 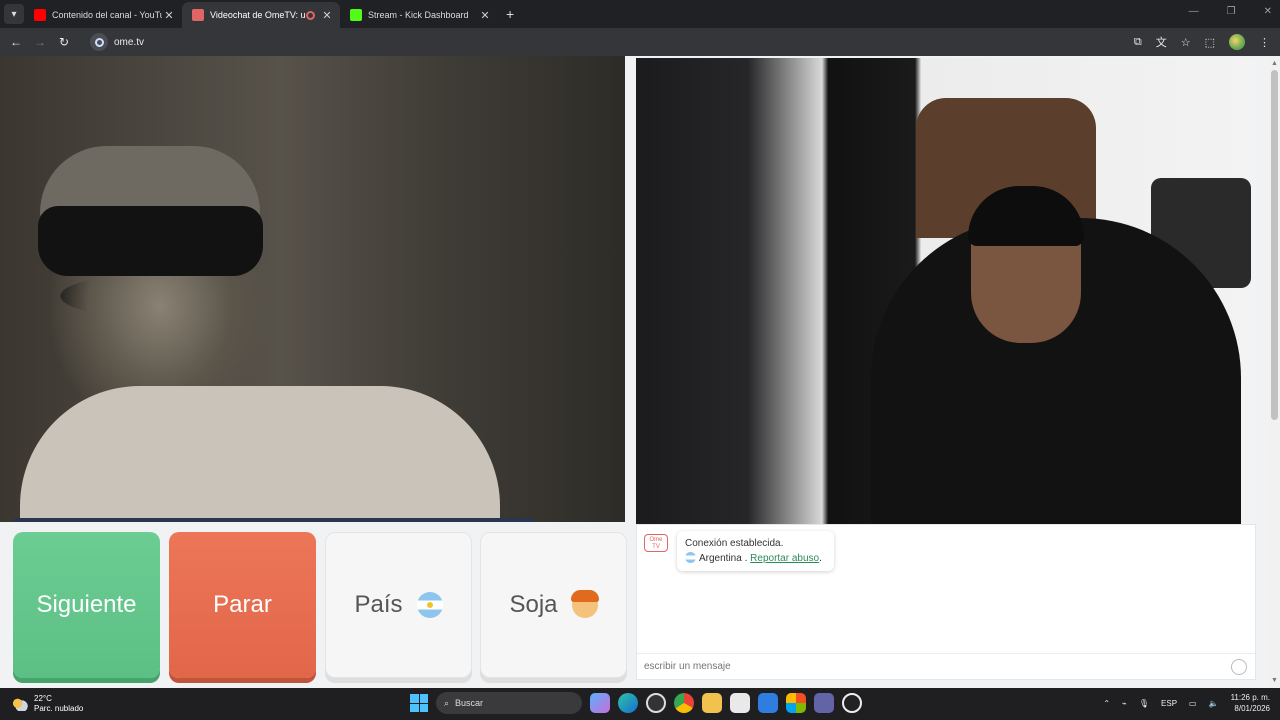 I want to click on address-bar: ome.tv, so click(x=117, y=42).